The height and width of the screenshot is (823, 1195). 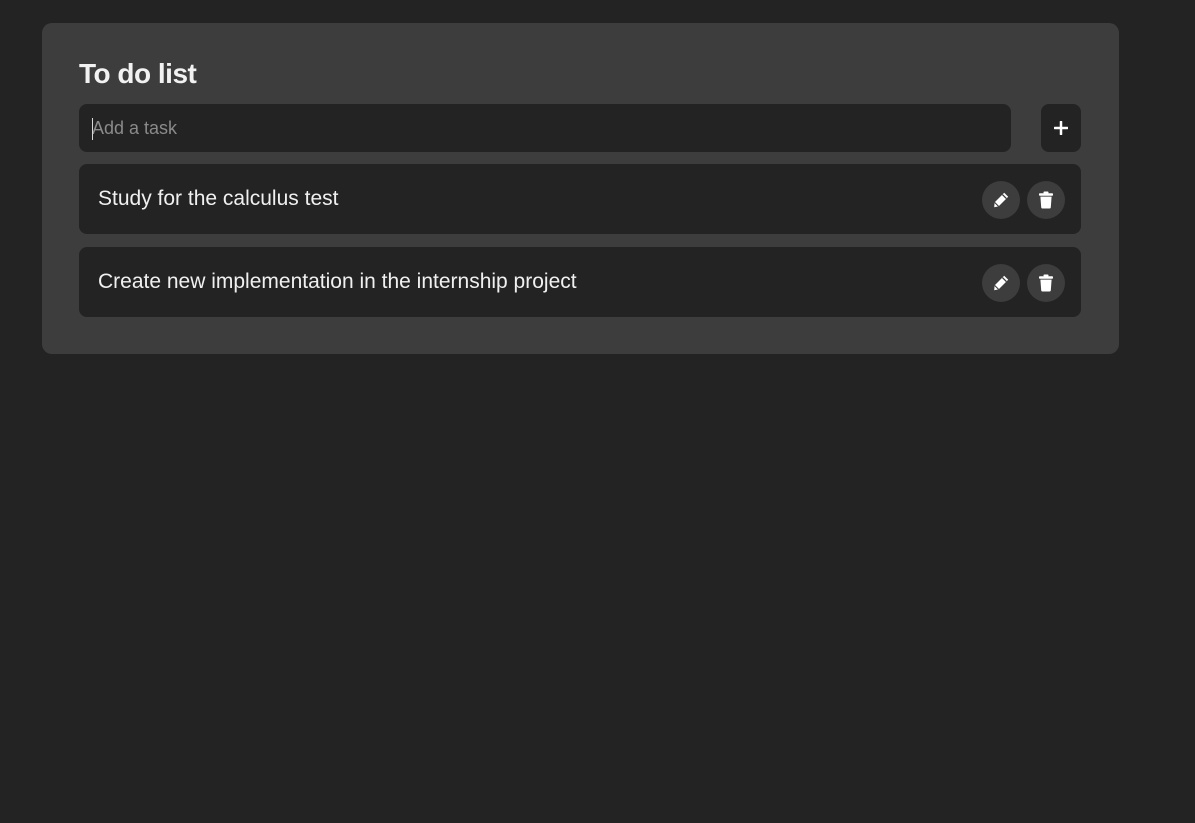 I want to click on add-task-button, so click(x=1061, y=128).